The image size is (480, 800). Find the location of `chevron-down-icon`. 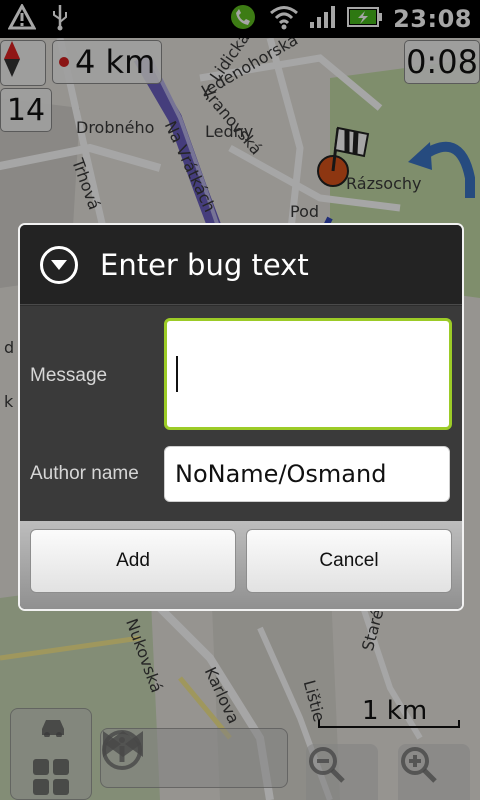

chevron-down-icon is located at coordinates (59, 264).